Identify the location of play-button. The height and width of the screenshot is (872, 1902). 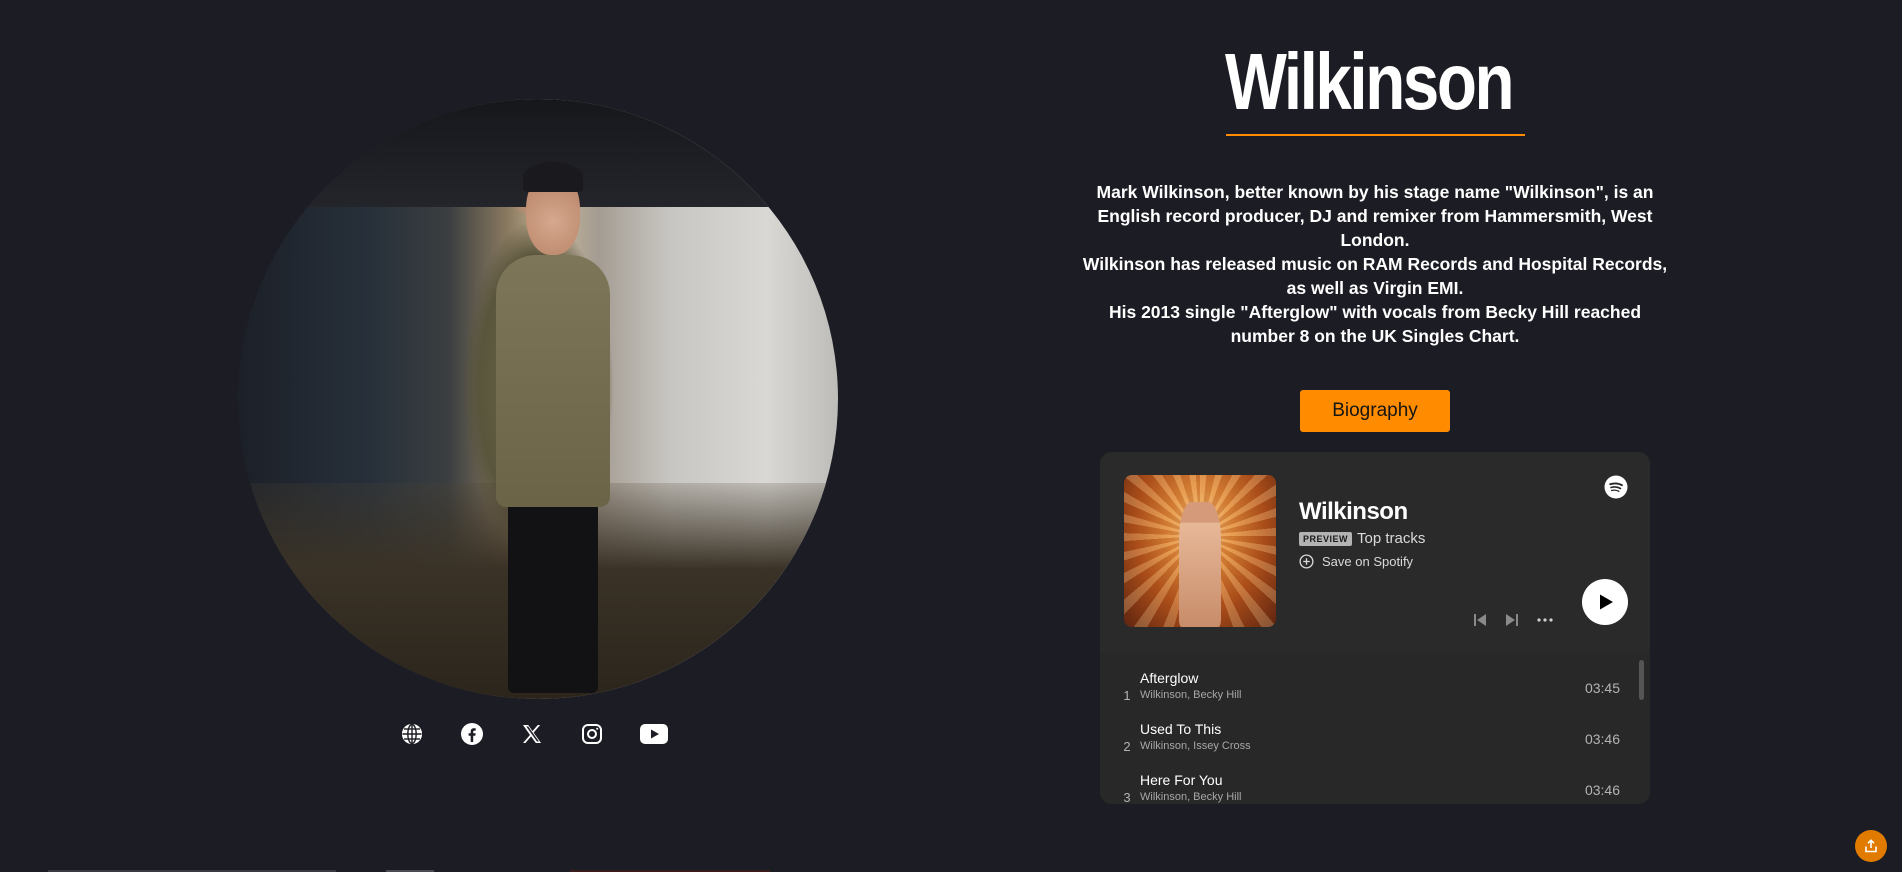
(1605, 602).